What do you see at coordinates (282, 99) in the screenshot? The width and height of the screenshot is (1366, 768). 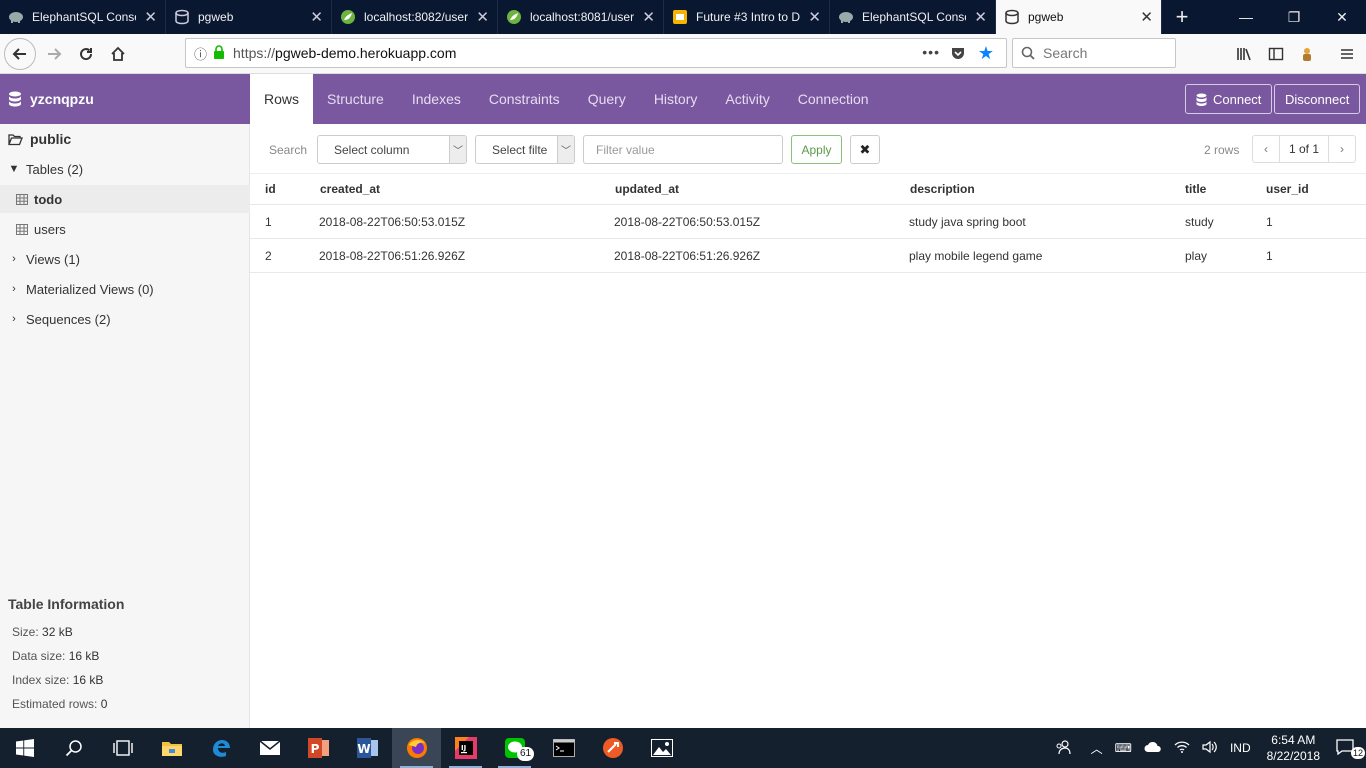 I see `tab-rows: Rows` at bounding box center [282, 99].